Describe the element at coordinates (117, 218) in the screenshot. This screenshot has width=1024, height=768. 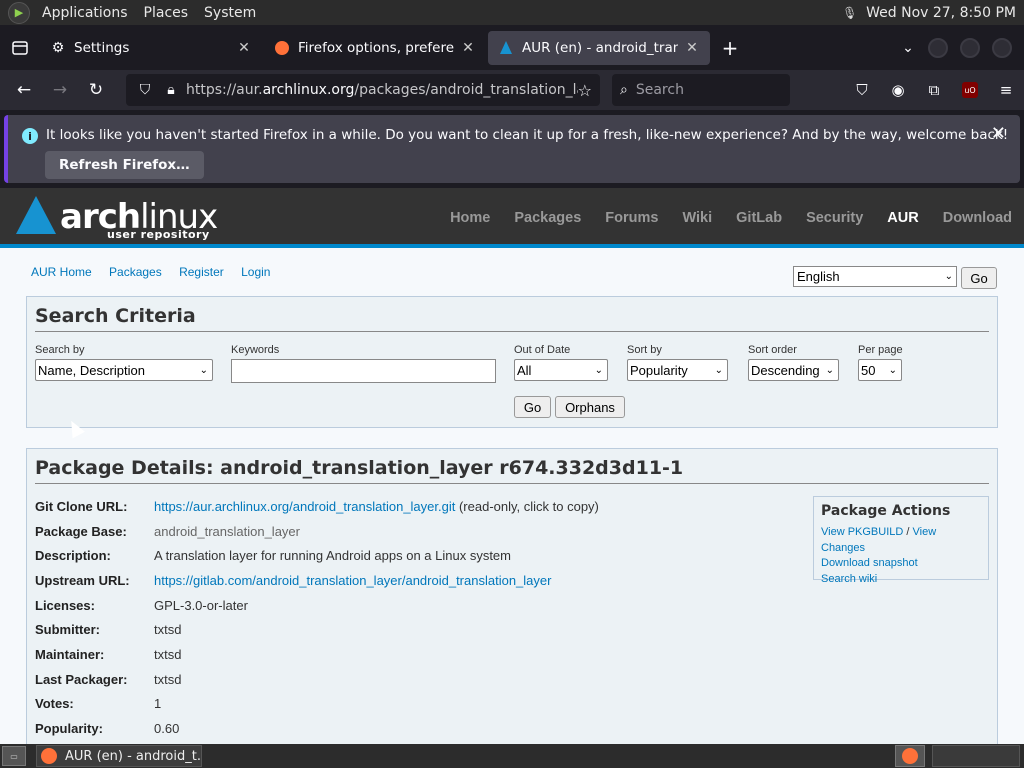
I see `arch-linux-logo: archlinux user repository` at that location.